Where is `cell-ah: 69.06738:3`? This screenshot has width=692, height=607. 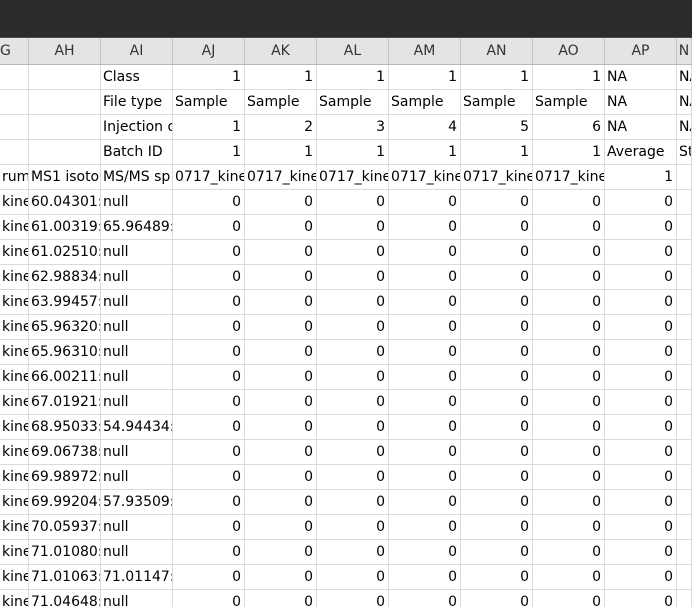
cell-ah: 69.06738:3 is located at coordinates (65, 452).